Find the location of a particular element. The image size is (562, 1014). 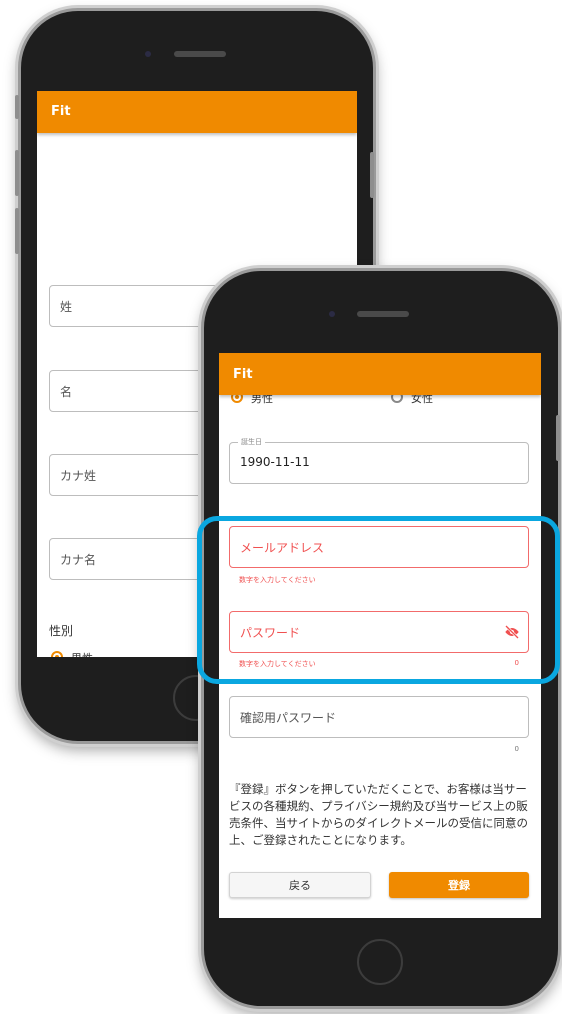

volume-down-button is located at coordinates (17, 231).